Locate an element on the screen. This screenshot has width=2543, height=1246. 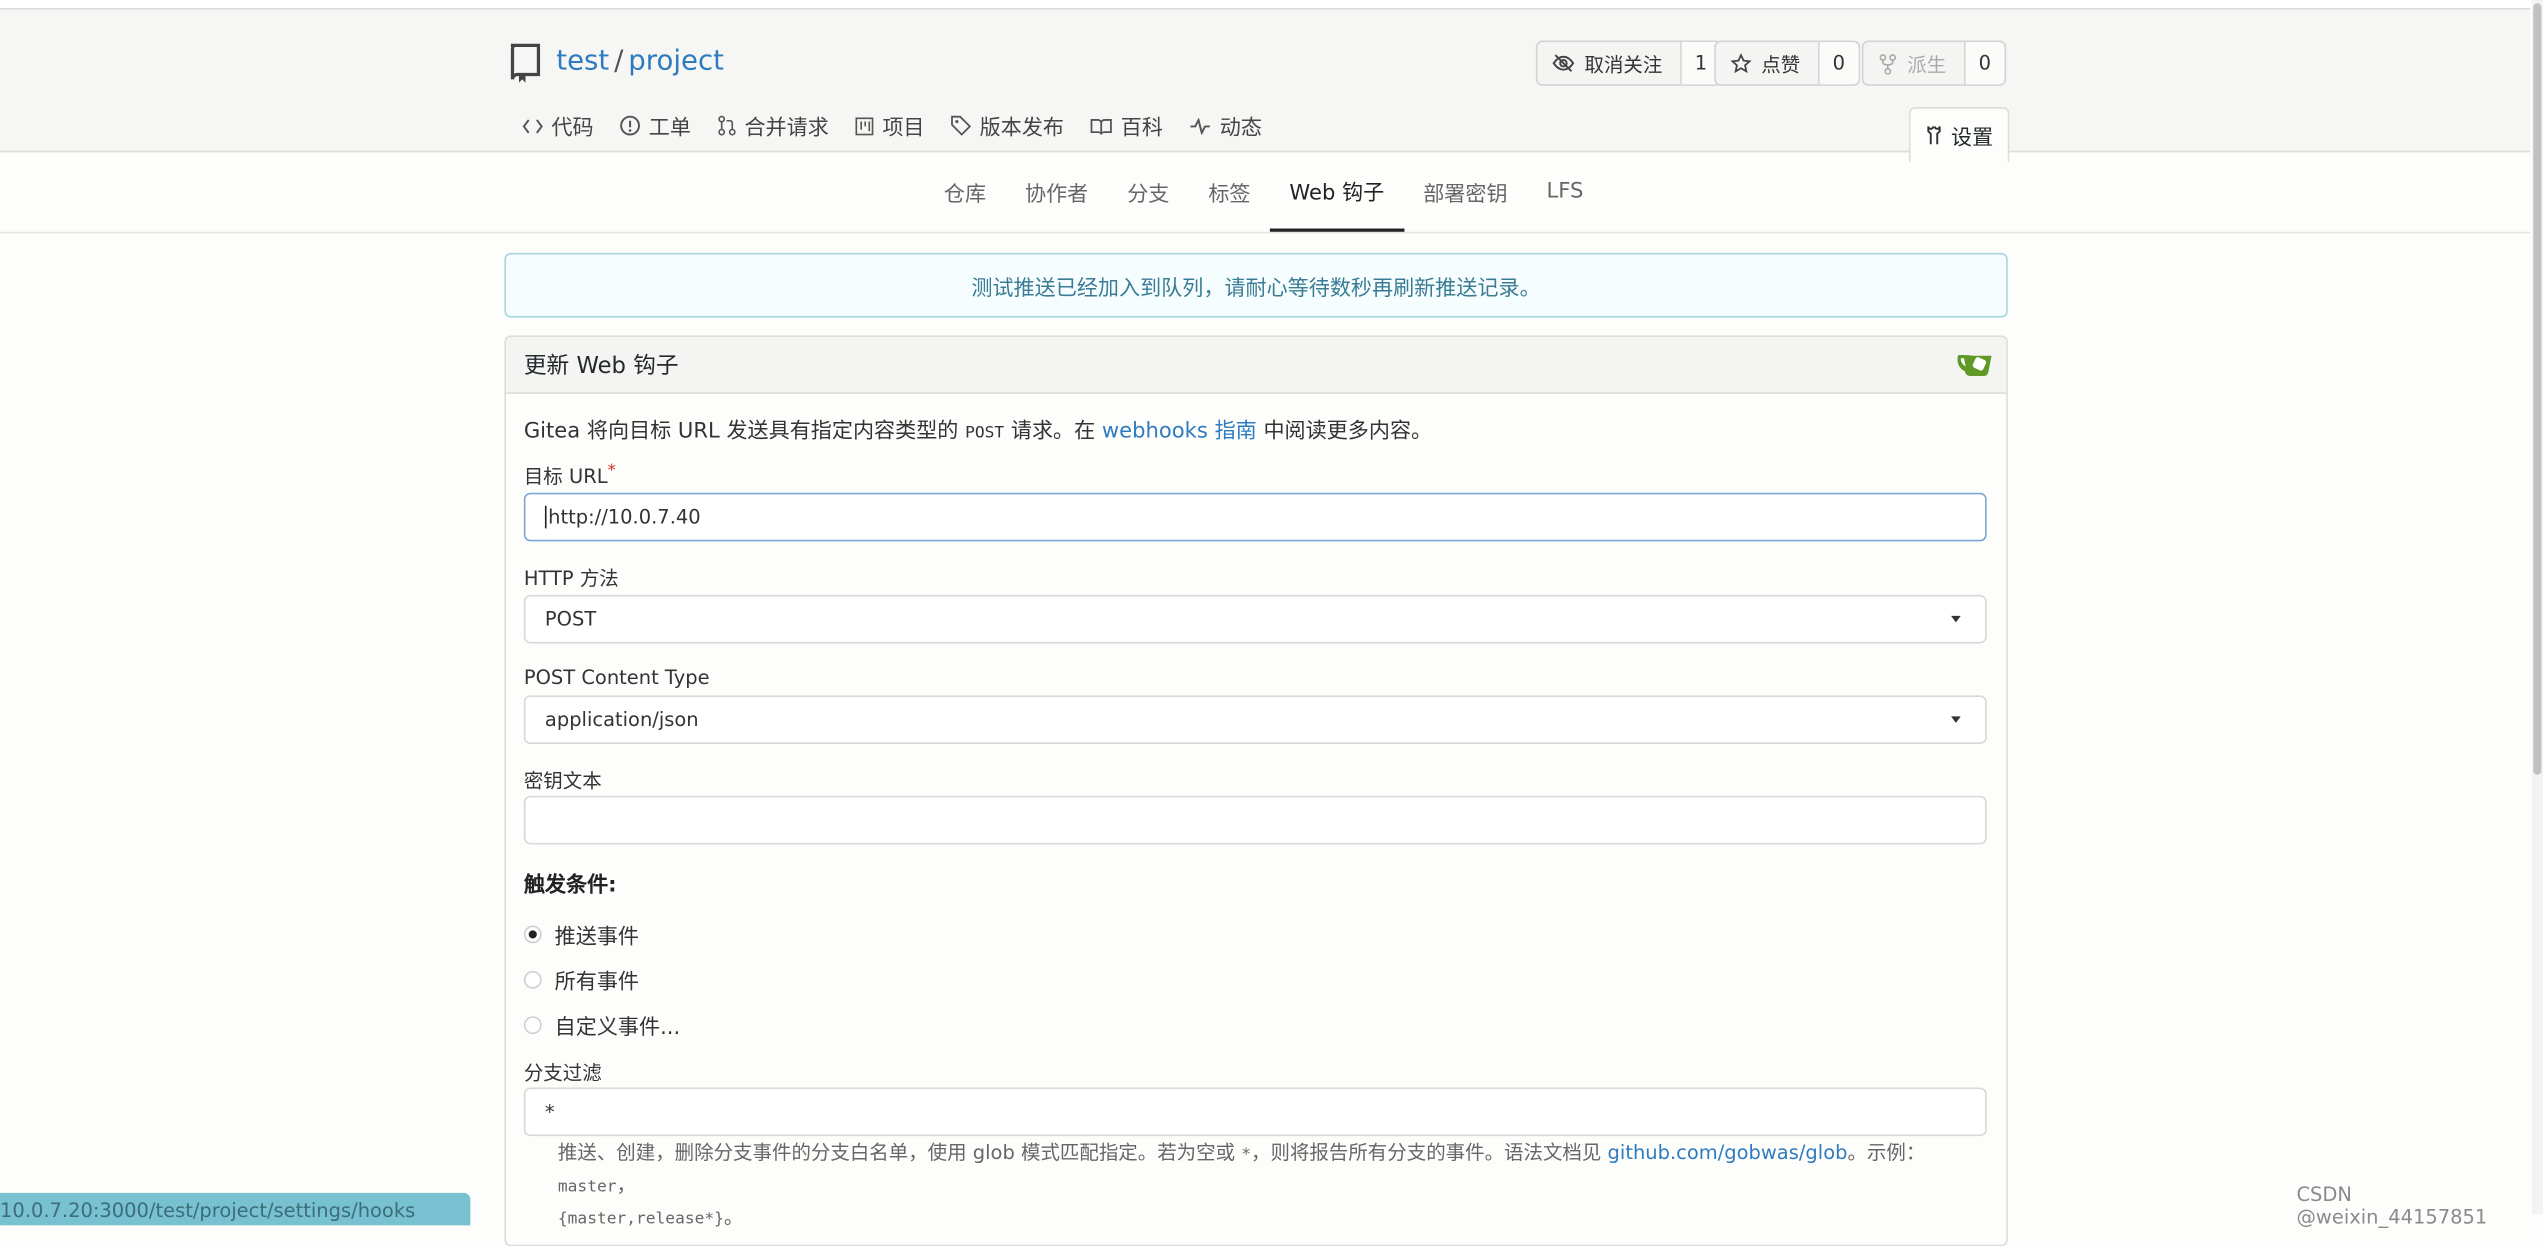
pulse-icon is located at coordinates (1200, 125).